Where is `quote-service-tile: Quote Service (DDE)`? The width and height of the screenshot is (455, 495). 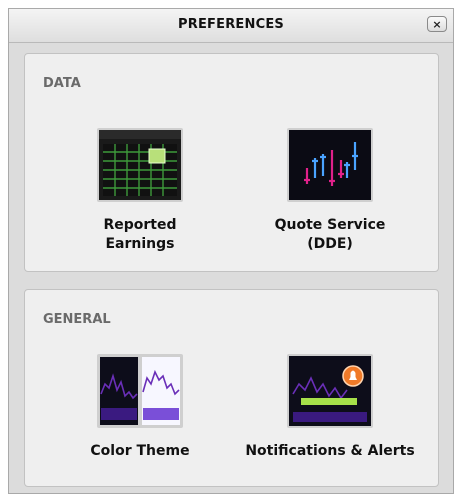
quote-service-tile: Quote Service (DDE) is located at coordinates (330, 191).